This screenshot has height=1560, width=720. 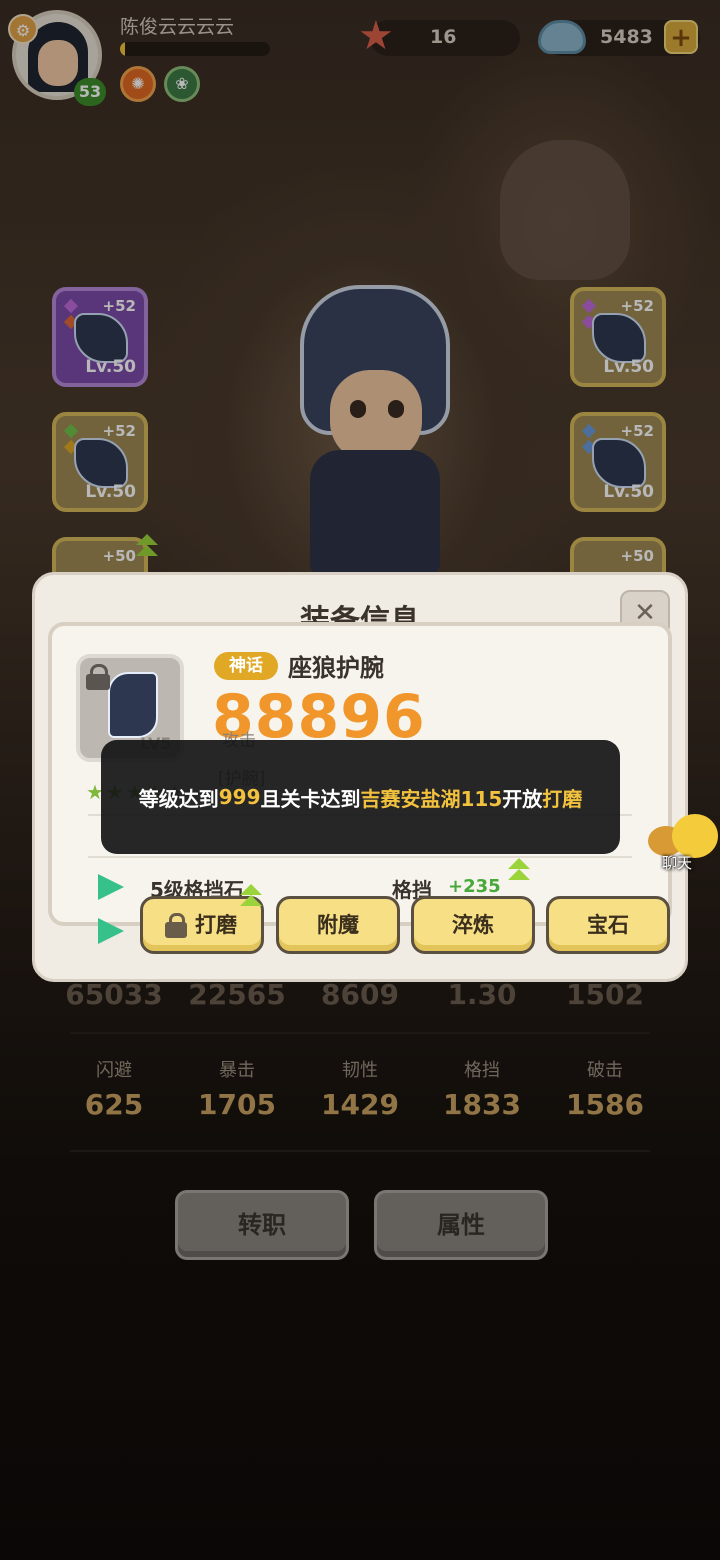 I want to click on bracer-icon, so click(x=133, y=705).